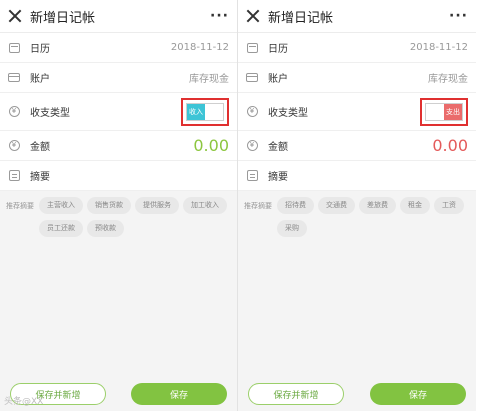 The image size is (477, 411). I want to click on suggested-summaries: 推荐摘要 主营收入 销售货款 提供服务 加工收入 员工还款 预收款, so click(118, 214).